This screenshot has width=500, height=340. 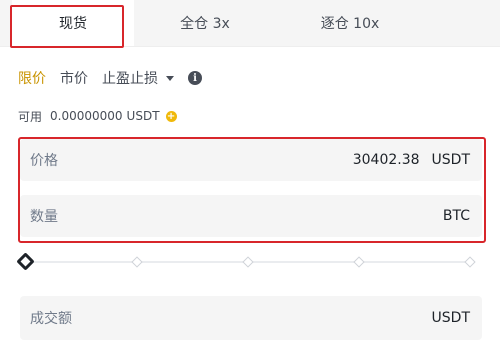 I want to click on total-label: 成交额, so click(x=51, y=319).